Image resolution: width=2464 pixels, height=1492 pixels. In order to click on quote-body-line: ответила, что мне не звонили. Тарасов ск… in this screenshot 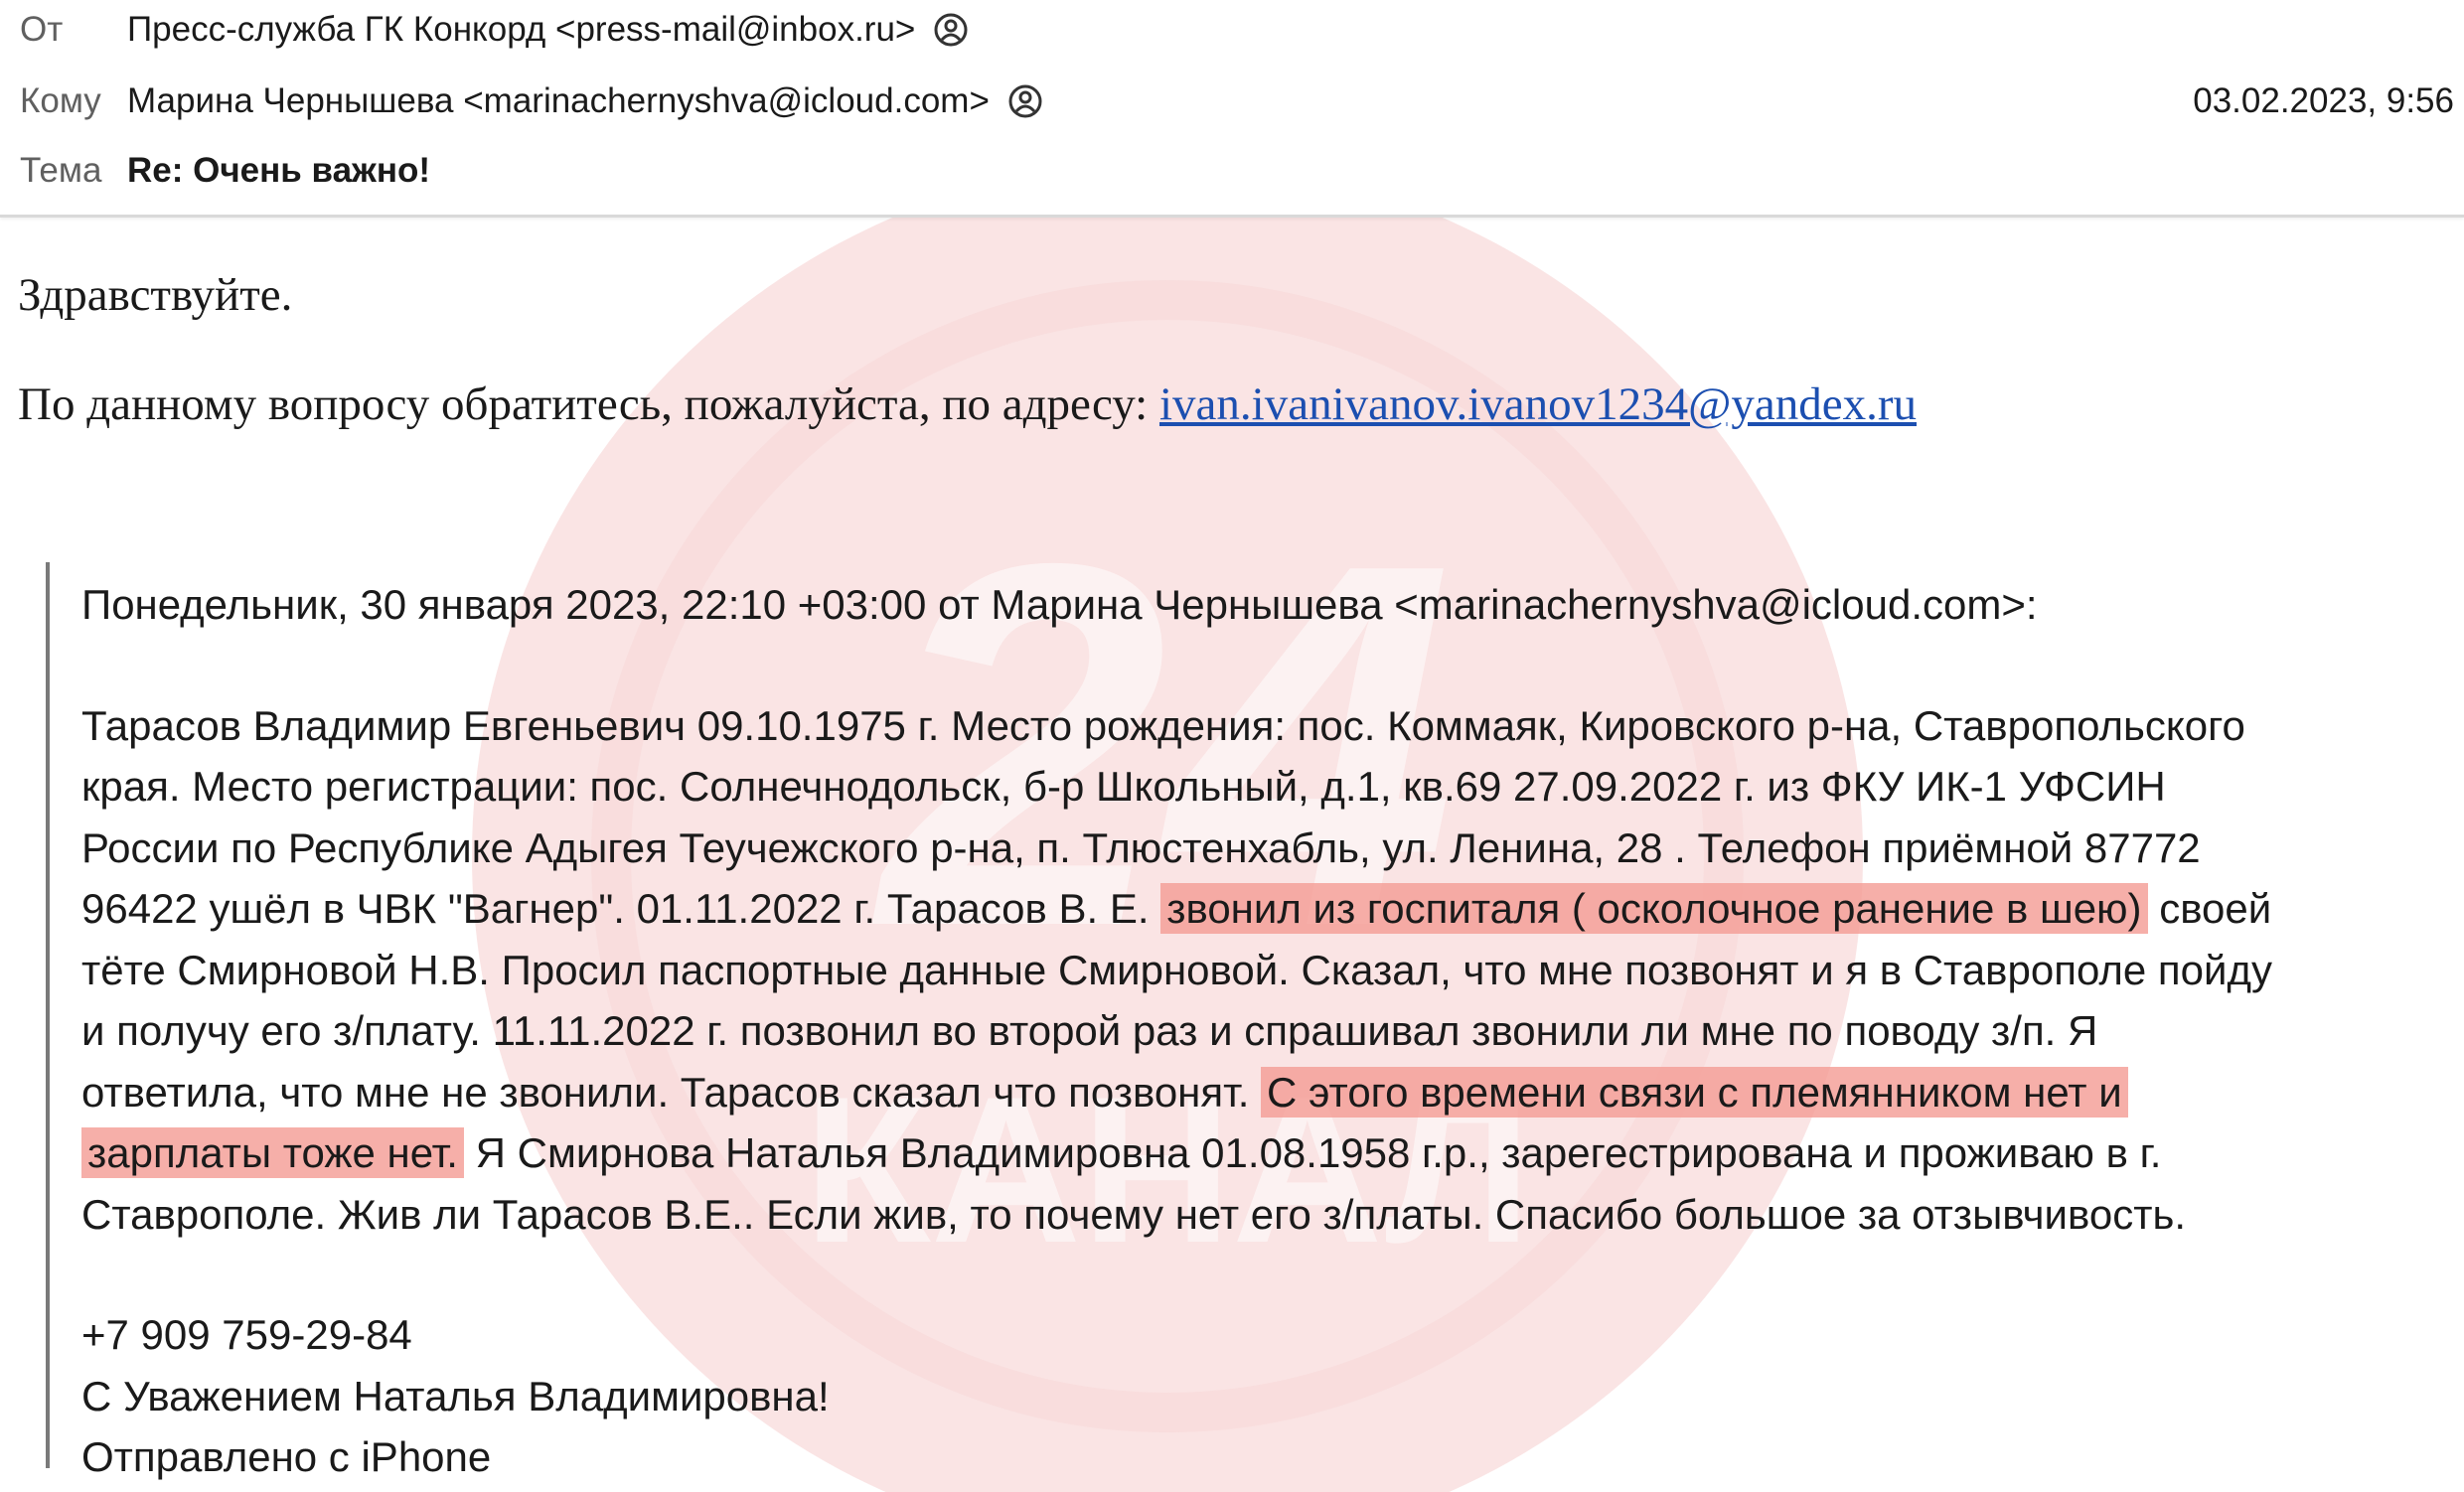, I will do `click(1263, 1092)`.